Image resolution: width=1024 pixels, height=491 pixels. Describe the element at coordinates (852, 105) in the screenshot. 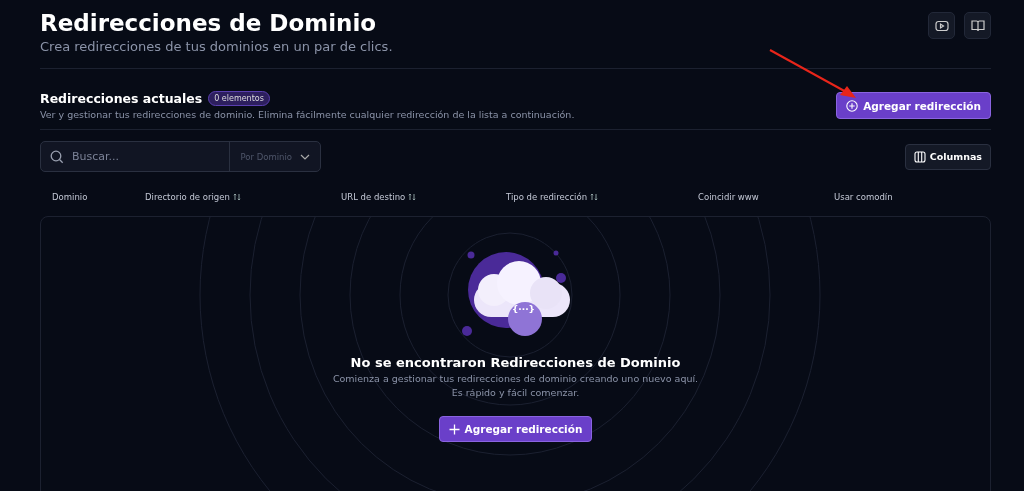

I see `plus-circle-icon` at that location.